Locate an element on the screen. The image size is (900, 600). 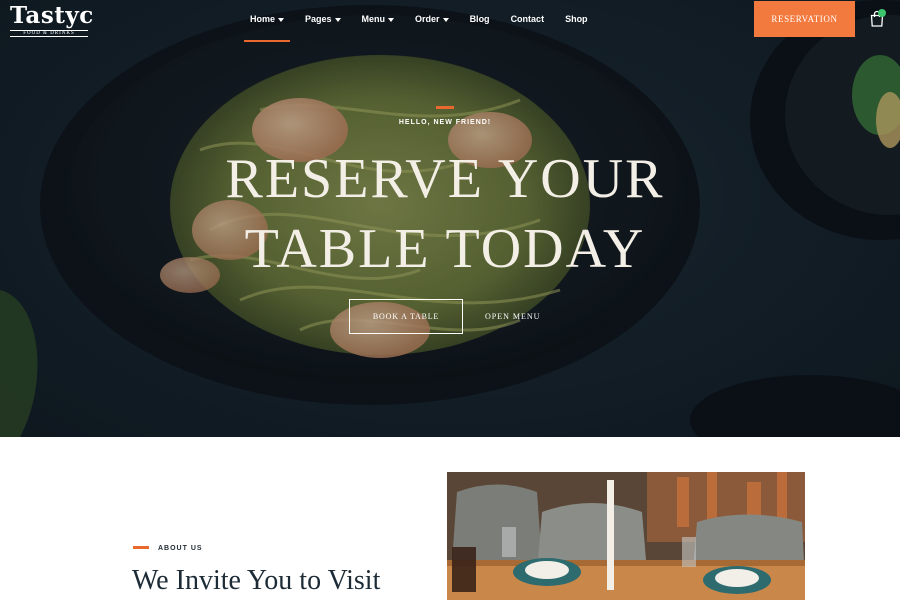
cart-badge is located at coordinates (882, 13).